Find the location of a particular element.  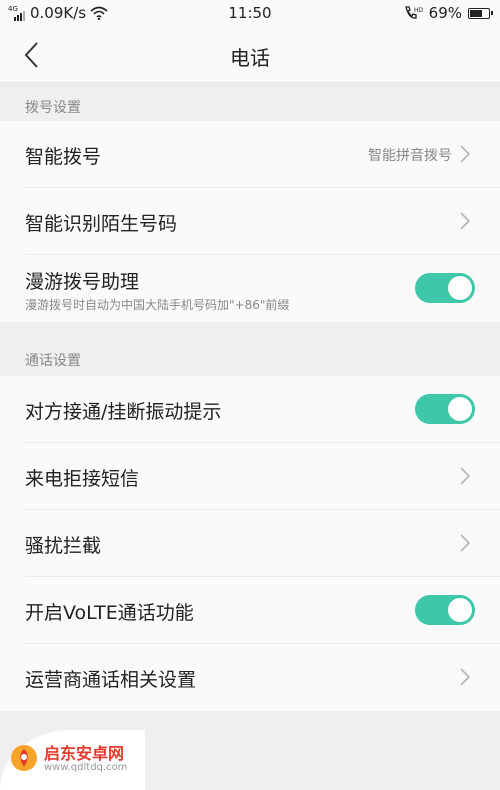

setting-description: 漫游拨号时自动为中国大陆手机号码加"+86"前缀 is located at coordinates (157, 305).